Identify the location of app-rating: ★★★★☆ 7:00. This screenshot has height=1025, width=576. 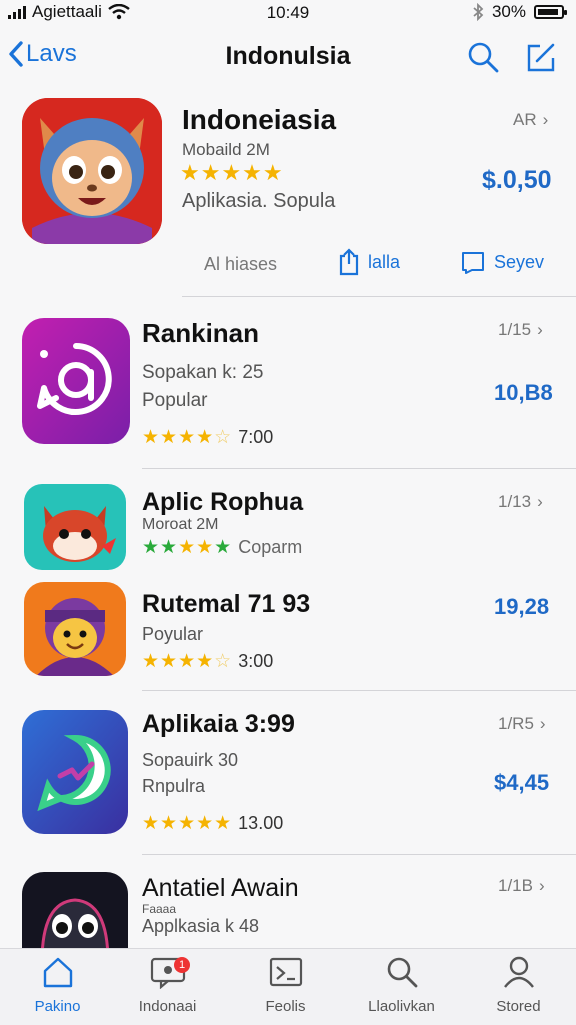
(207, 437).